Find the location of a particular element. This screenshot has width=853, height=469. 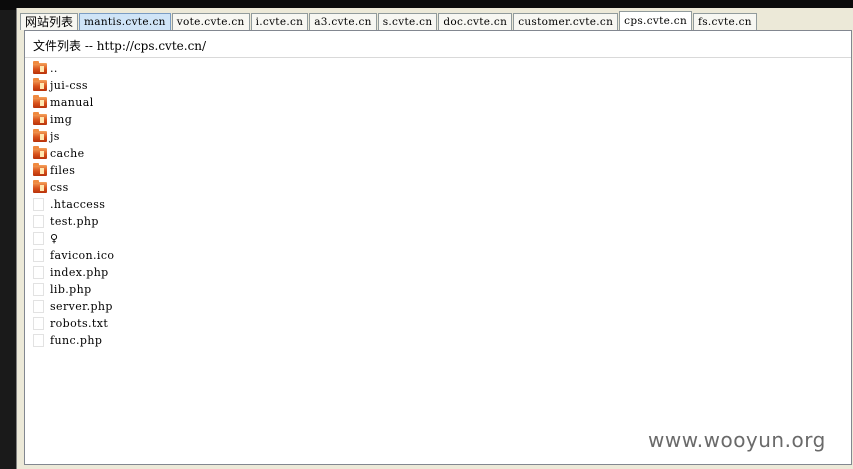

tab-site: vote.cvte.cn is located at coordinates (210, 21).